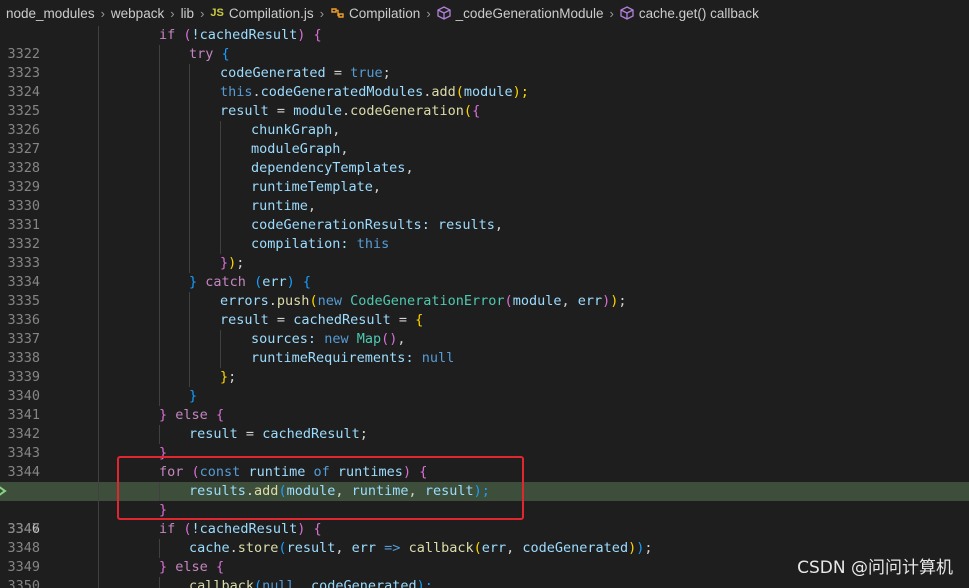 This screenshot has height=588, width=969. I want to click on breadcrumb-item-callback: cache.get() callback, so click(689, 13).